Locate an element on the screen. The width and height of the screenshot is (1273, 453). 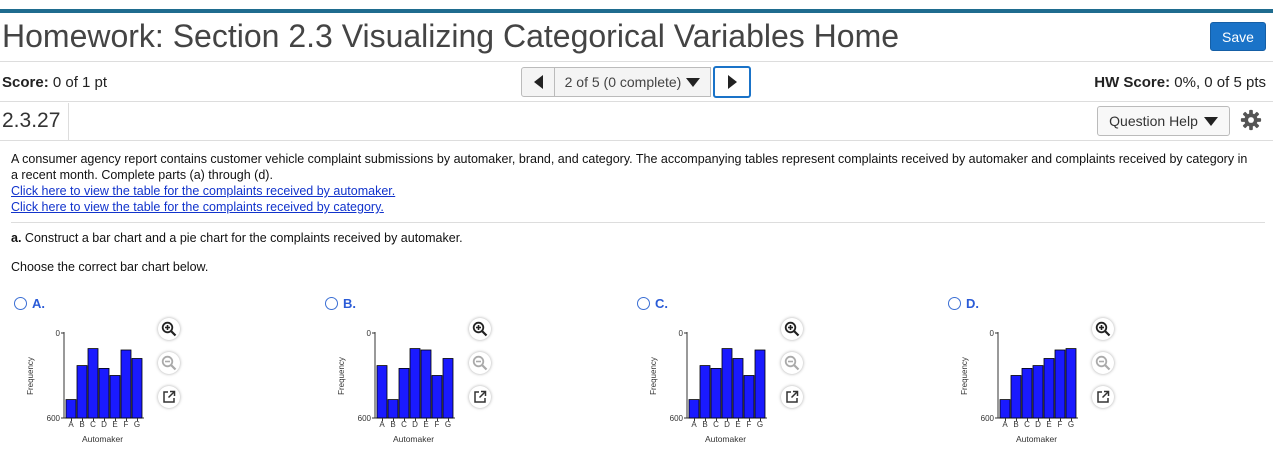
option-d-zoom-out-button is located at coordinates (1103, 363).